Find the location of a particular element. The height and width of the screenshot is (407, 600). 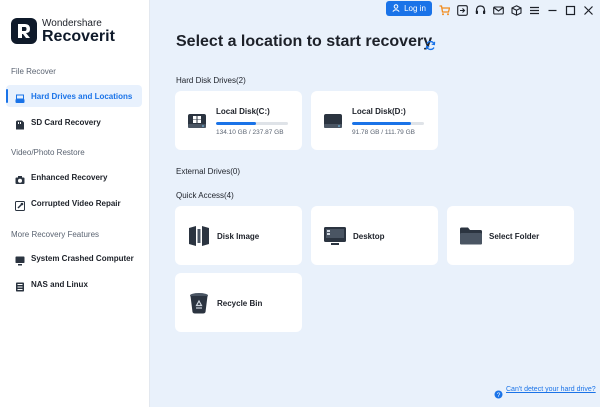

brand-name: Recoverit is located at coordinates (78, 36).